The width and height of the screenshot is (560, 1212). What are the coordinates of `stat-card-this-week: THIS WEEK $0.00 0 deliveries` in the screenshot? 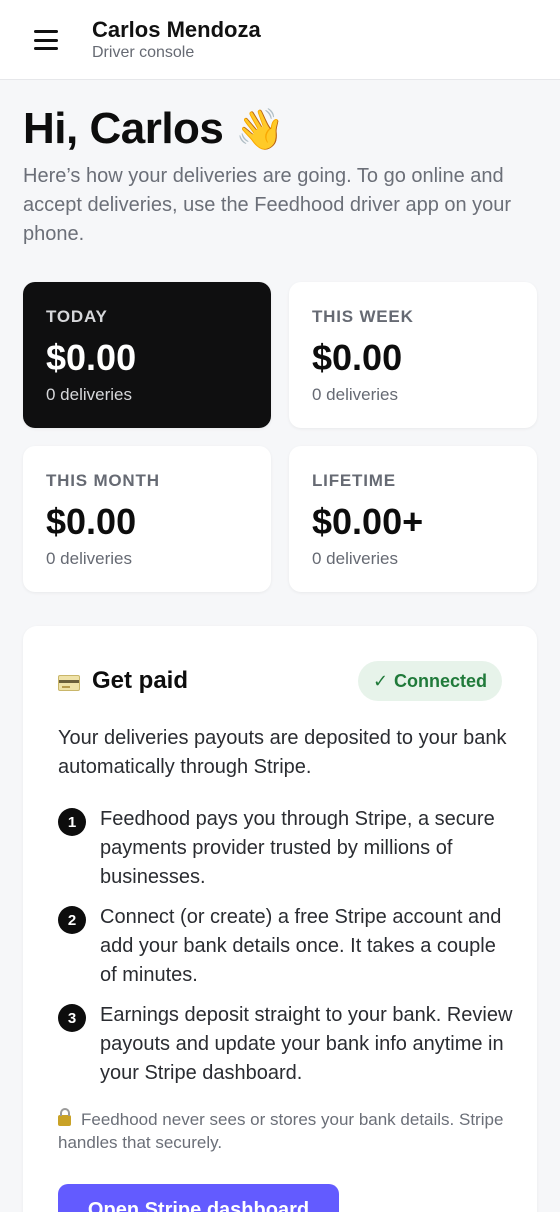 It's located at (413, 355).